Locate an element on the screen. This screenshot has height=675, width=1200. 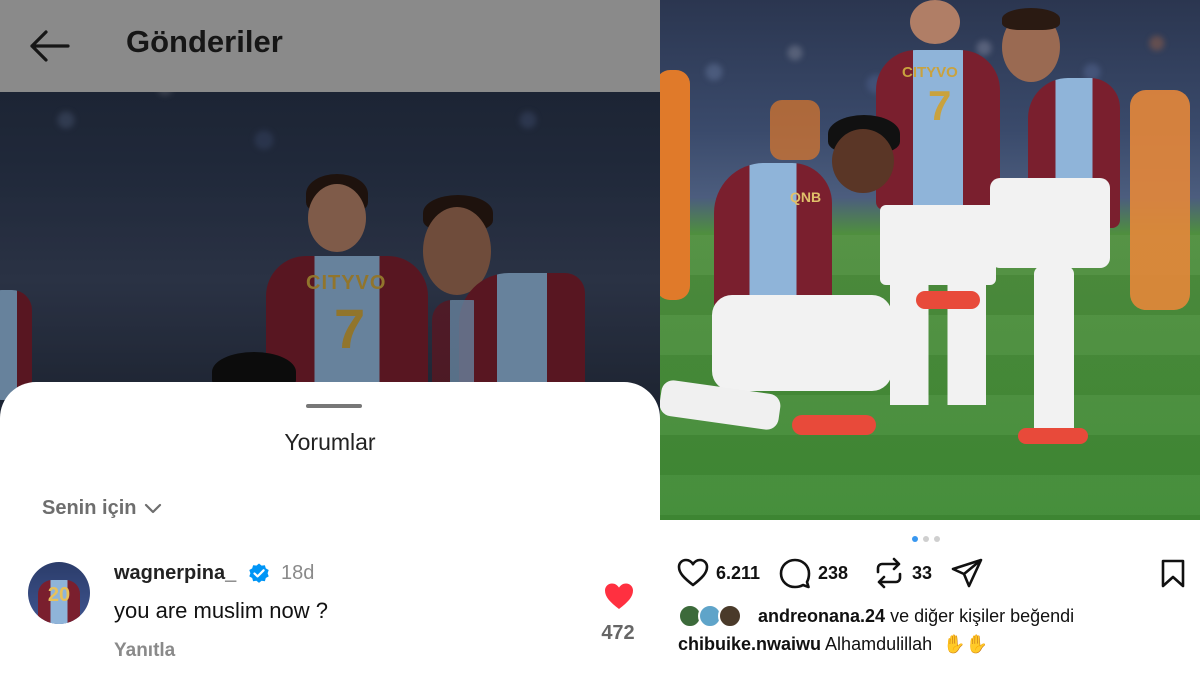
comment-button: 238 is located at coordinates (813, 573).